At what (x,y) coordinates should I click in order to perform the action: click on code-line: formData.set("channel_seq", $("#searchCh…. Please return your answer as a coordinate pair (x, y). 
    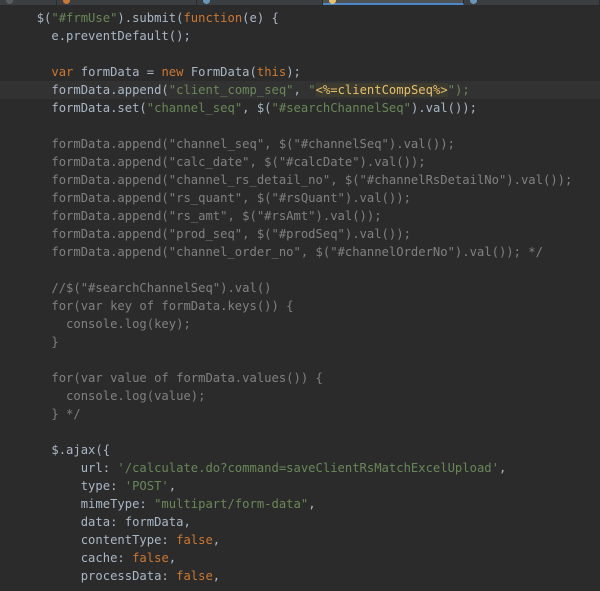
    Looking at the image, I should click on (300, 108).